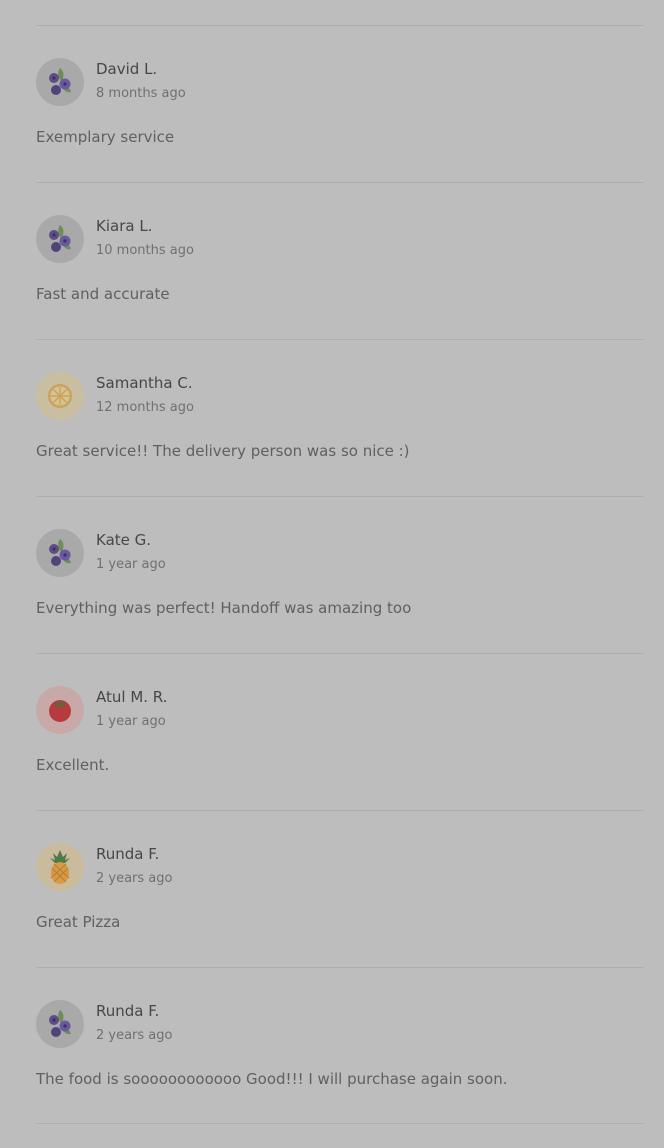 This screenshot has height=1148, width=664. What do you see at coordinates (103, 294) in the screenshot?
I see `review-text: Fast and accurate` at bounding box center [103, 294].